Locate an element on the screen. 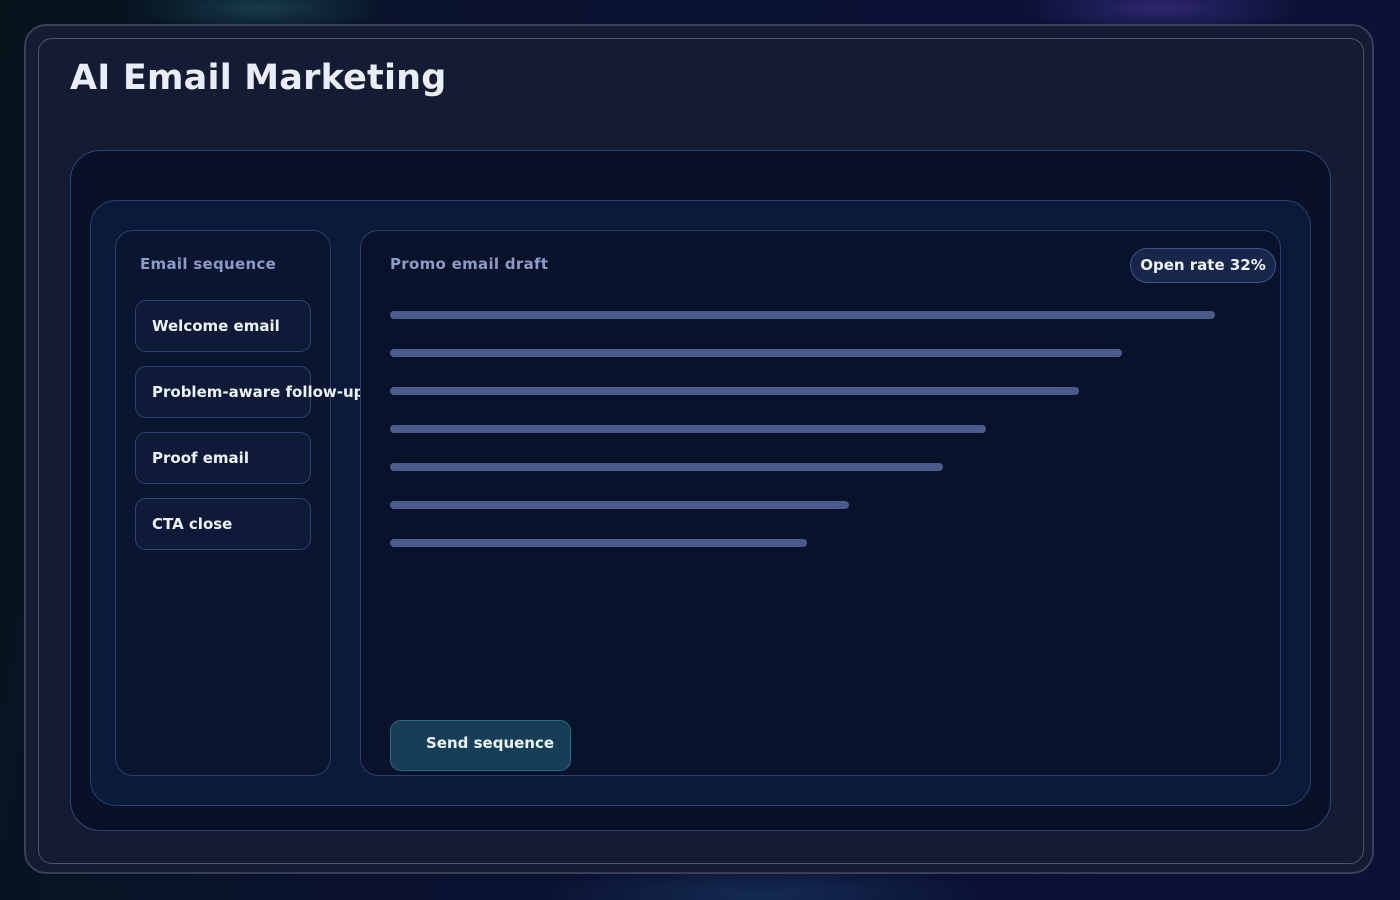  sequence-item-cta-close: CTA close is located at coordinates (223, 524).